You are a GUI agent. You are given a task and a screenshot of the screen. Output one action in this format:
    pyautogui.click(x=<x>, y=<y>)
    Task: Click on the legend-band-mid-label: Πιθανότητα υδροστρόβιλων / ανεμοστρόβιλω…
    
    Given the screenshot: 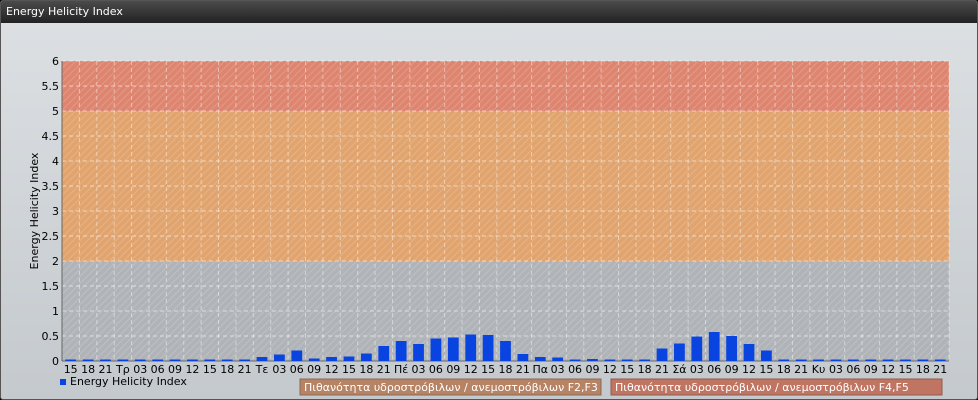 What is the action you would take?
    pyautogui.click(x=451, y=387)
    